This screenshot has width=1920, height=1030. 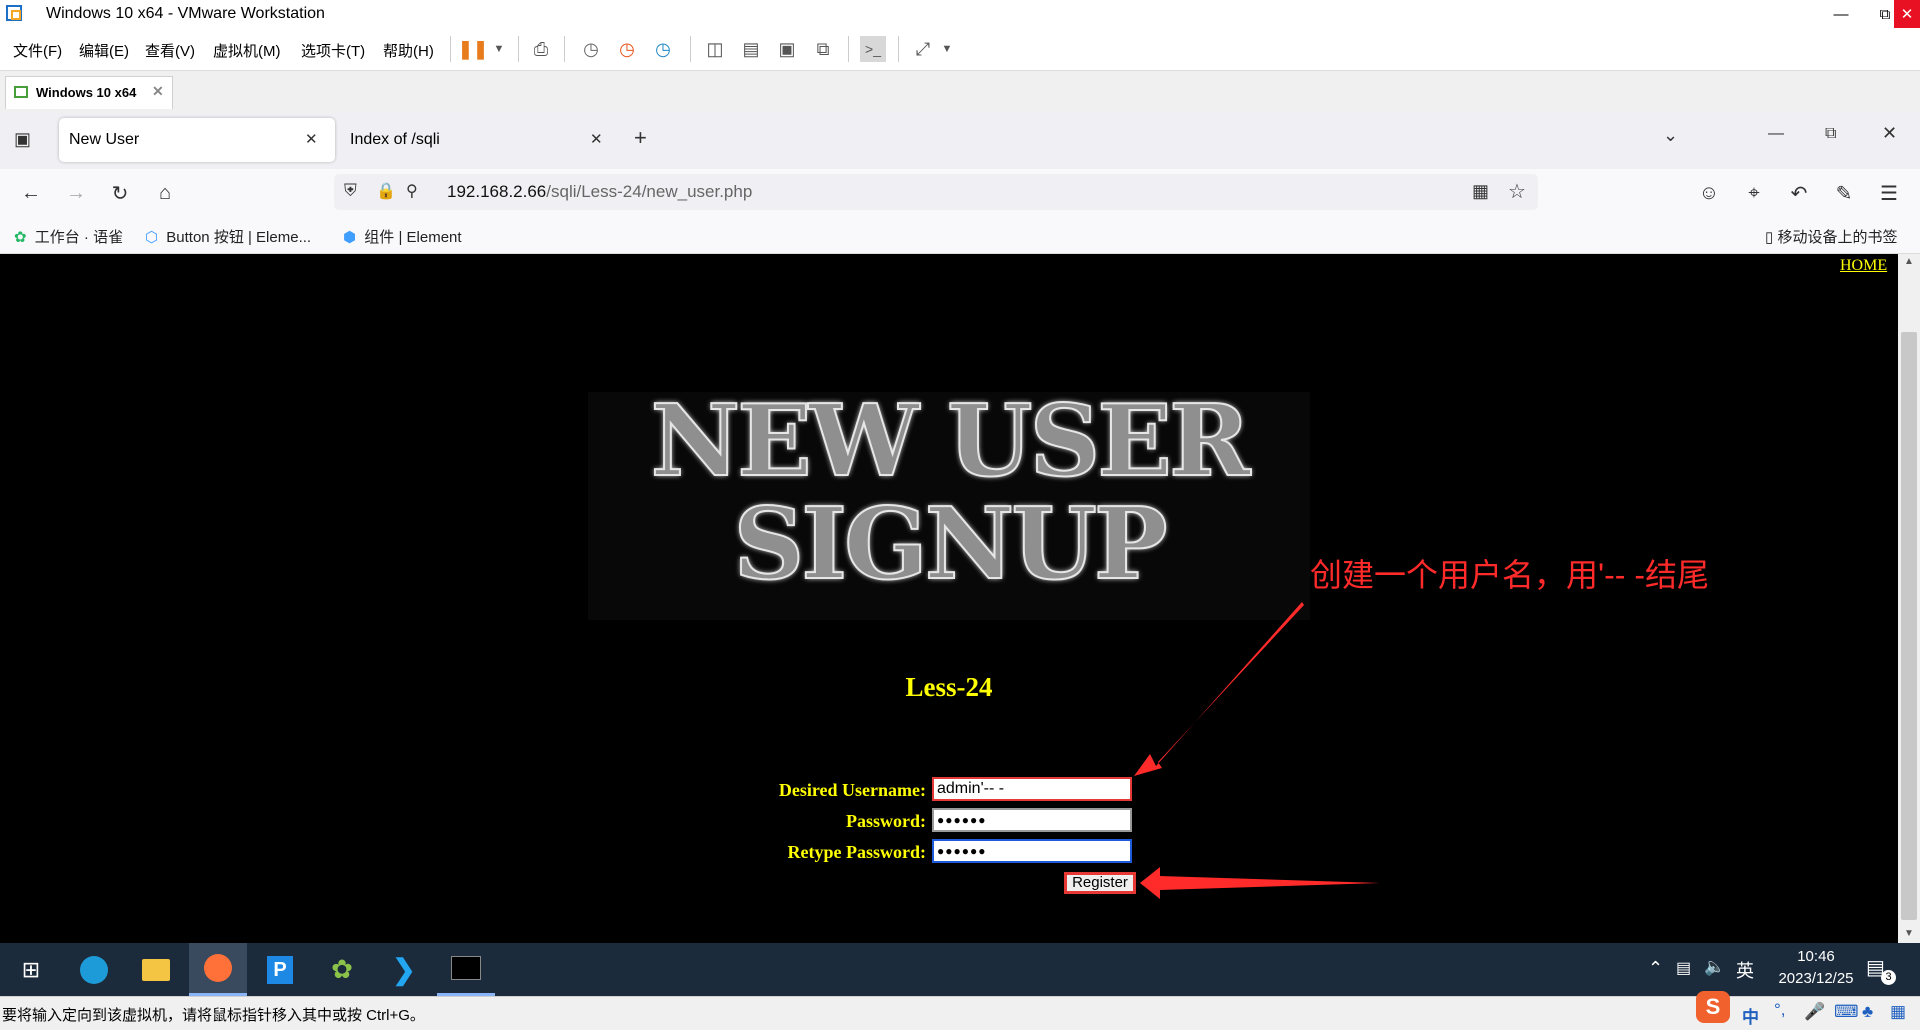 What do you see at coordinates (649, 191) in the screenshot?
I see `url-path: /sqli/Less-24/new_user.php` at bounding box center [649, 191].